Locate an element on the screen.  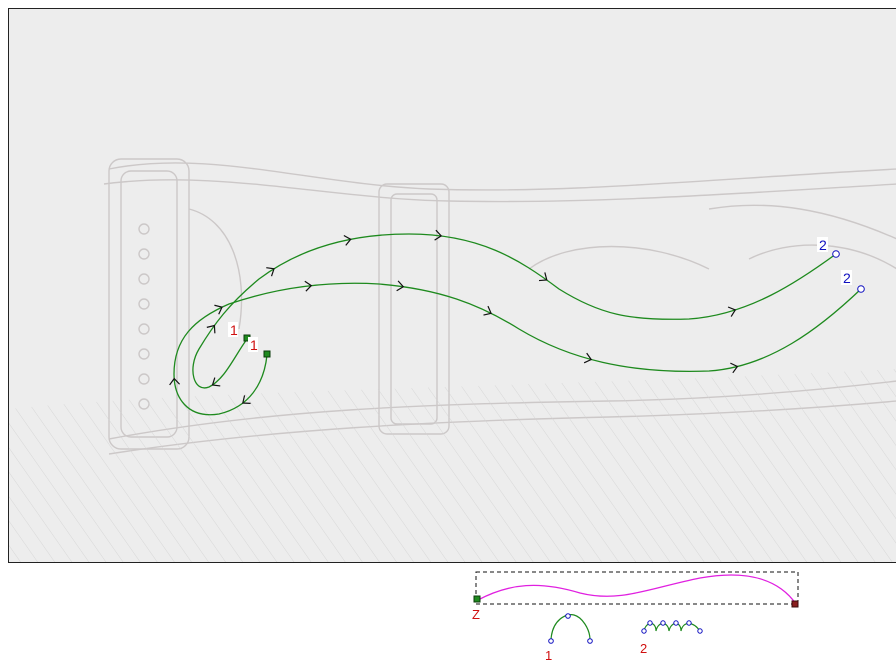
single-arch-start-dot is located at coordinates (551, 641).